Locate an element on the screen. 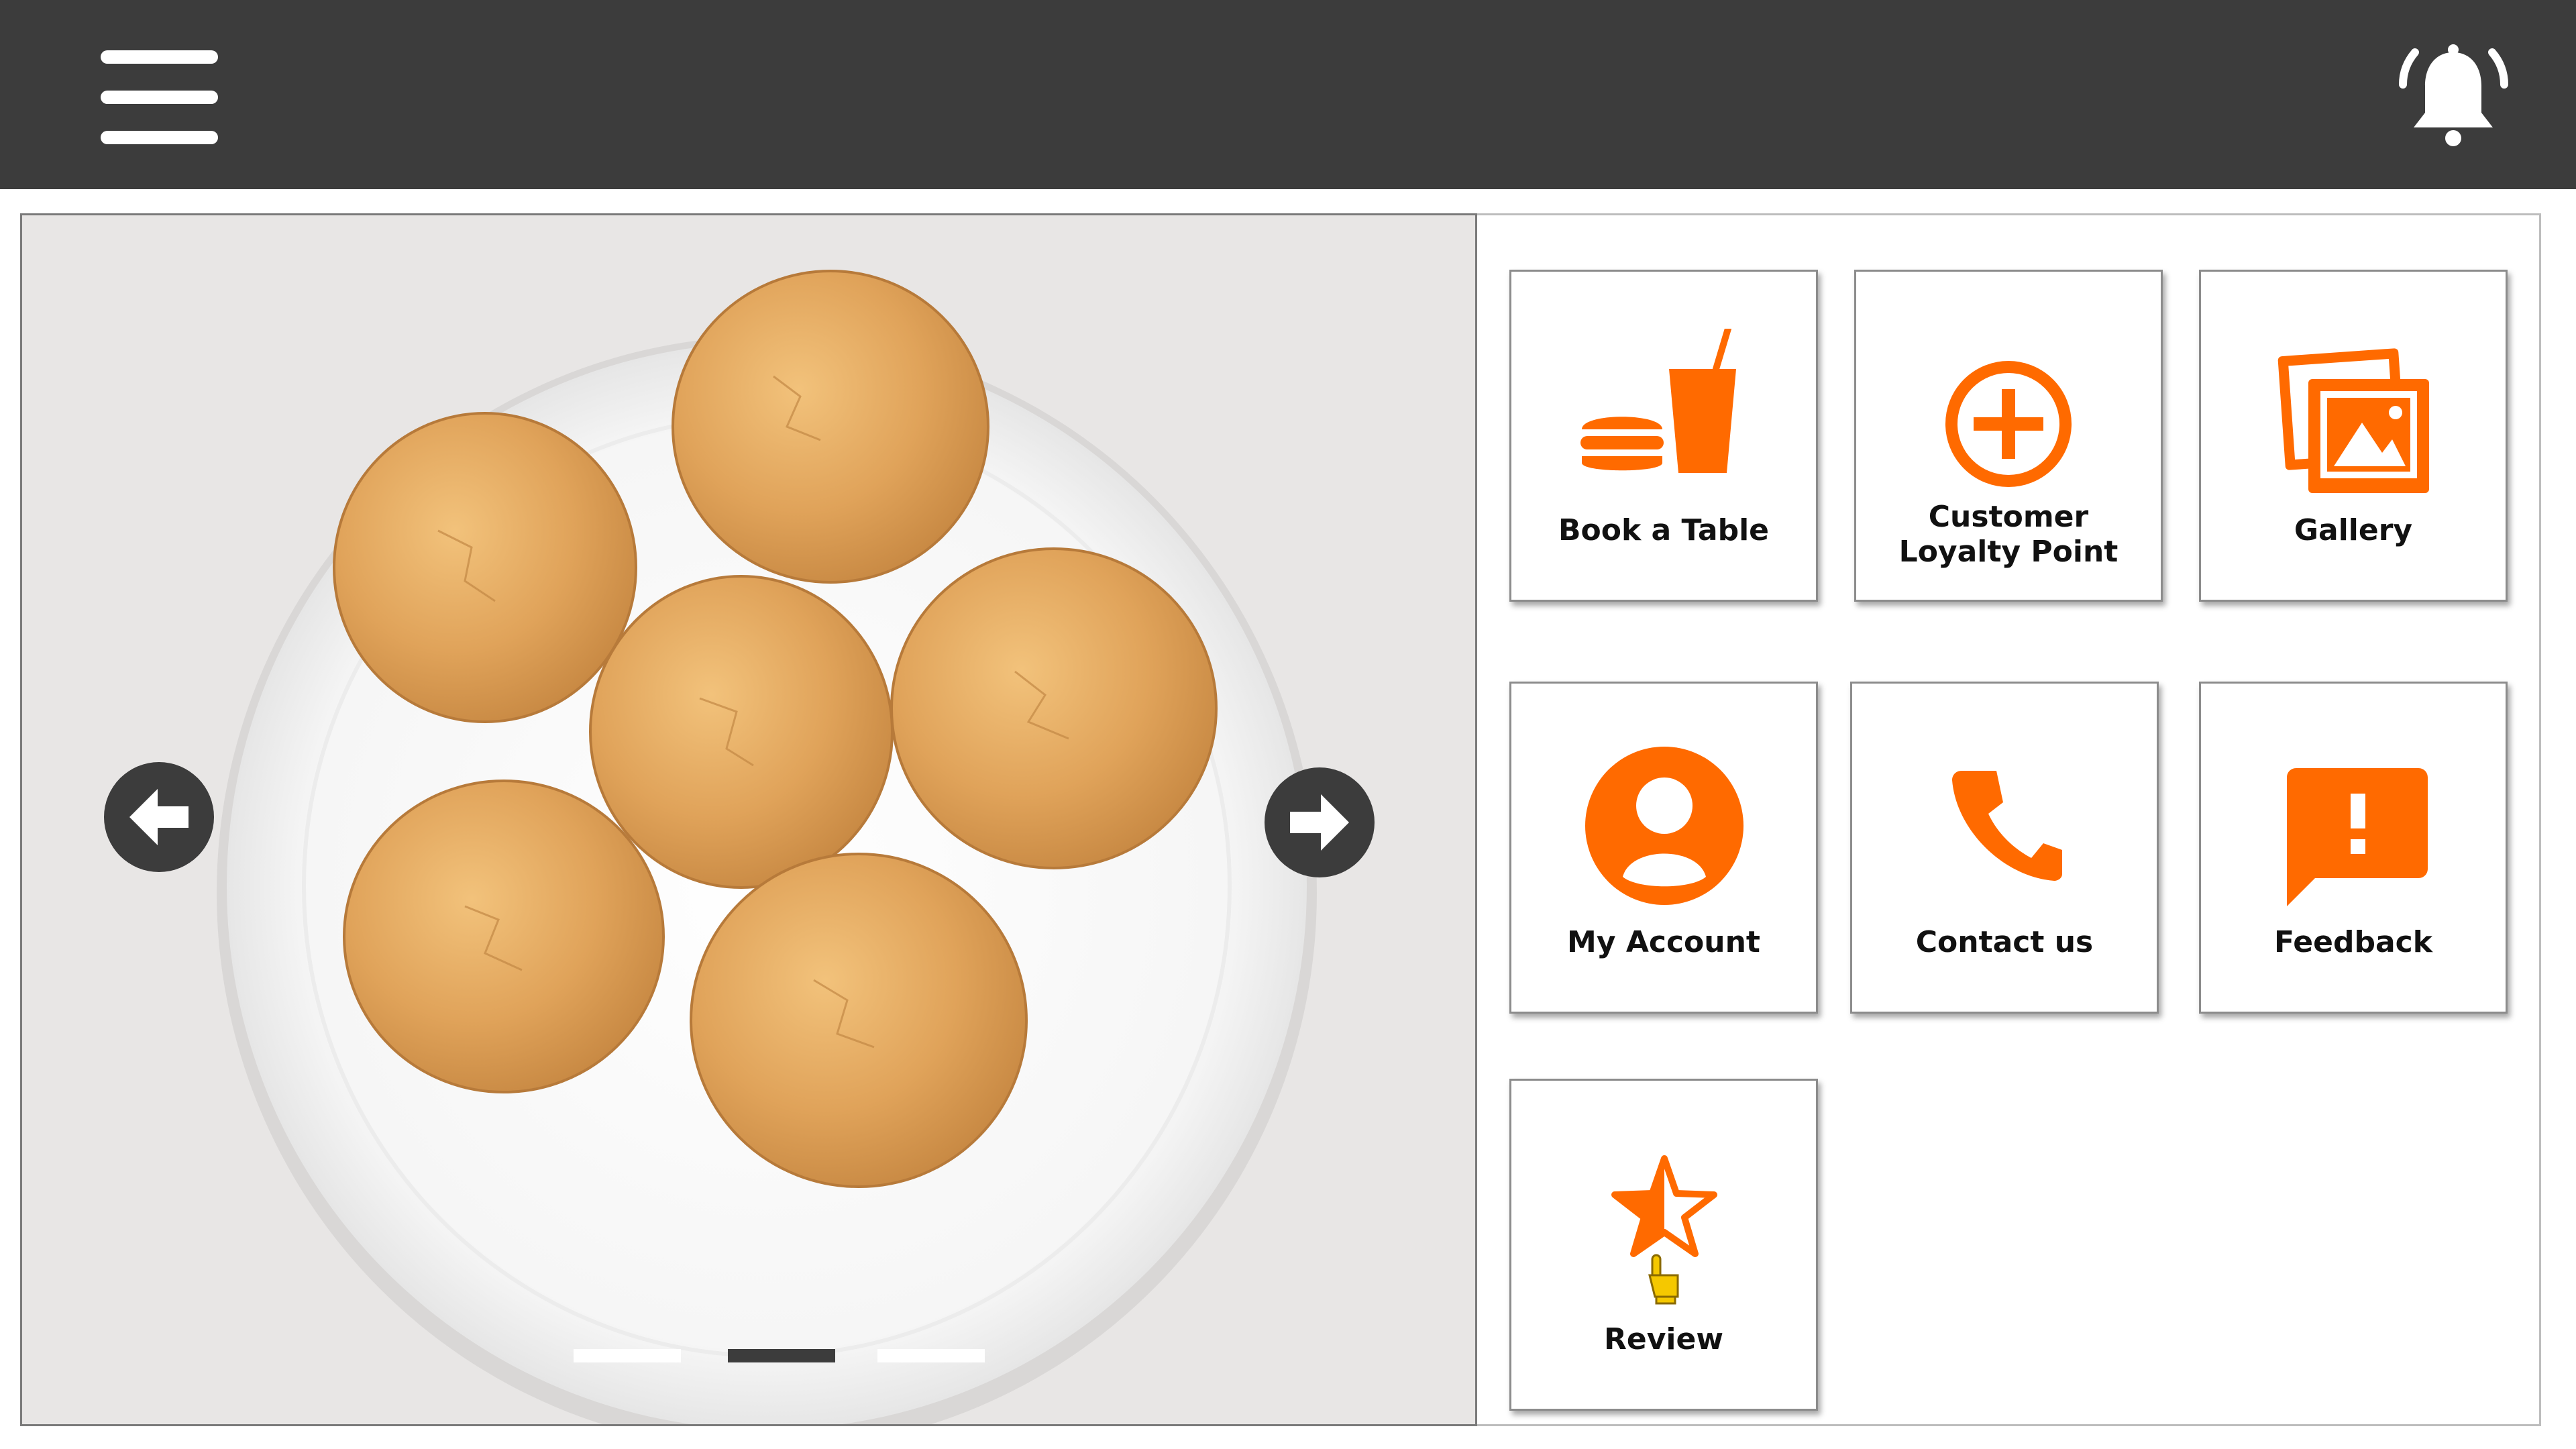 This screenshot has width=2576, height=1449. customer-loyalty-point-tile: Customer Loyalty Point is located at coordinates (2008, 436).